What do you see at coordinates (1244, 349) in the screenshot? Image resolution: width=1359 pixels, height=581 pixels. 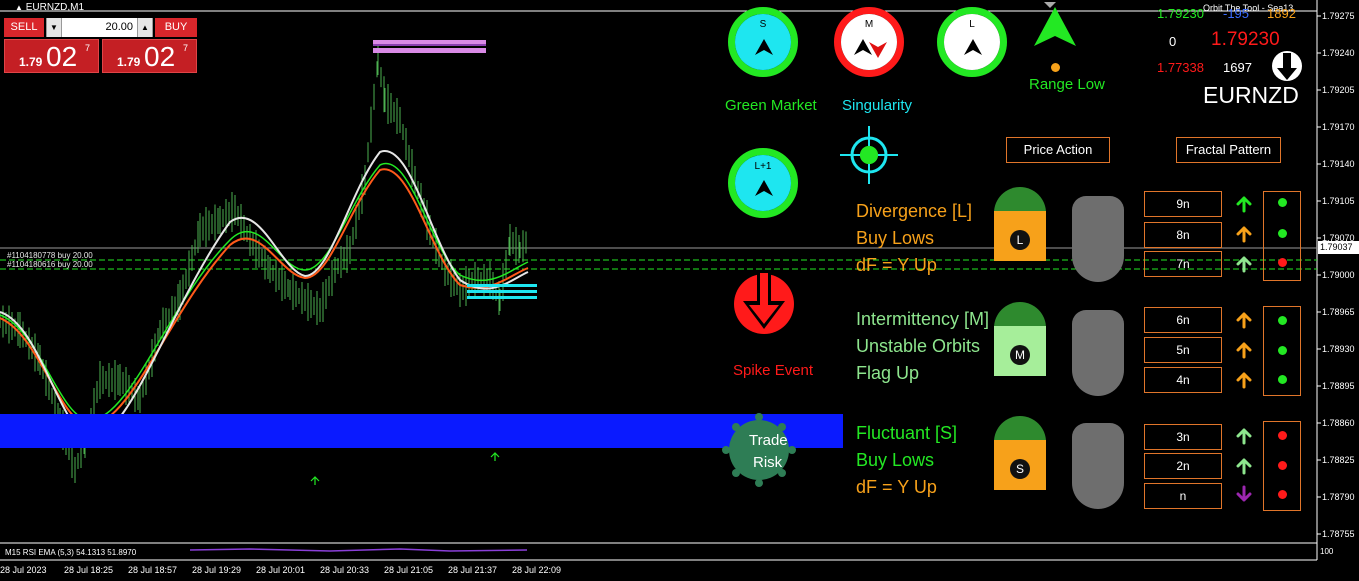 I see `fractal-arrows` at bounding box center [1244, 349].